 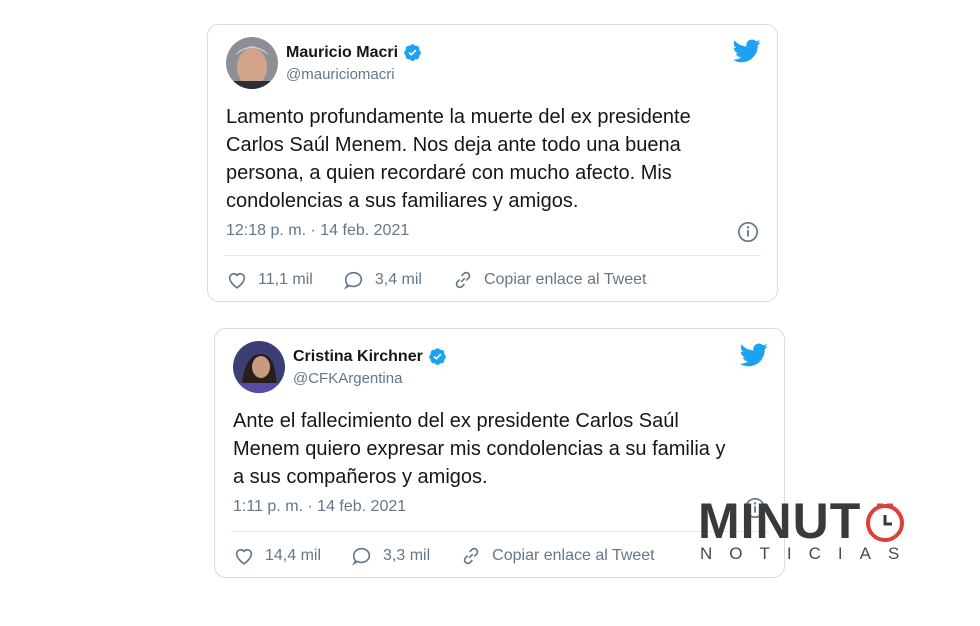 I want to click on like-button: 11,1 mil, so click(x=269, y=280).